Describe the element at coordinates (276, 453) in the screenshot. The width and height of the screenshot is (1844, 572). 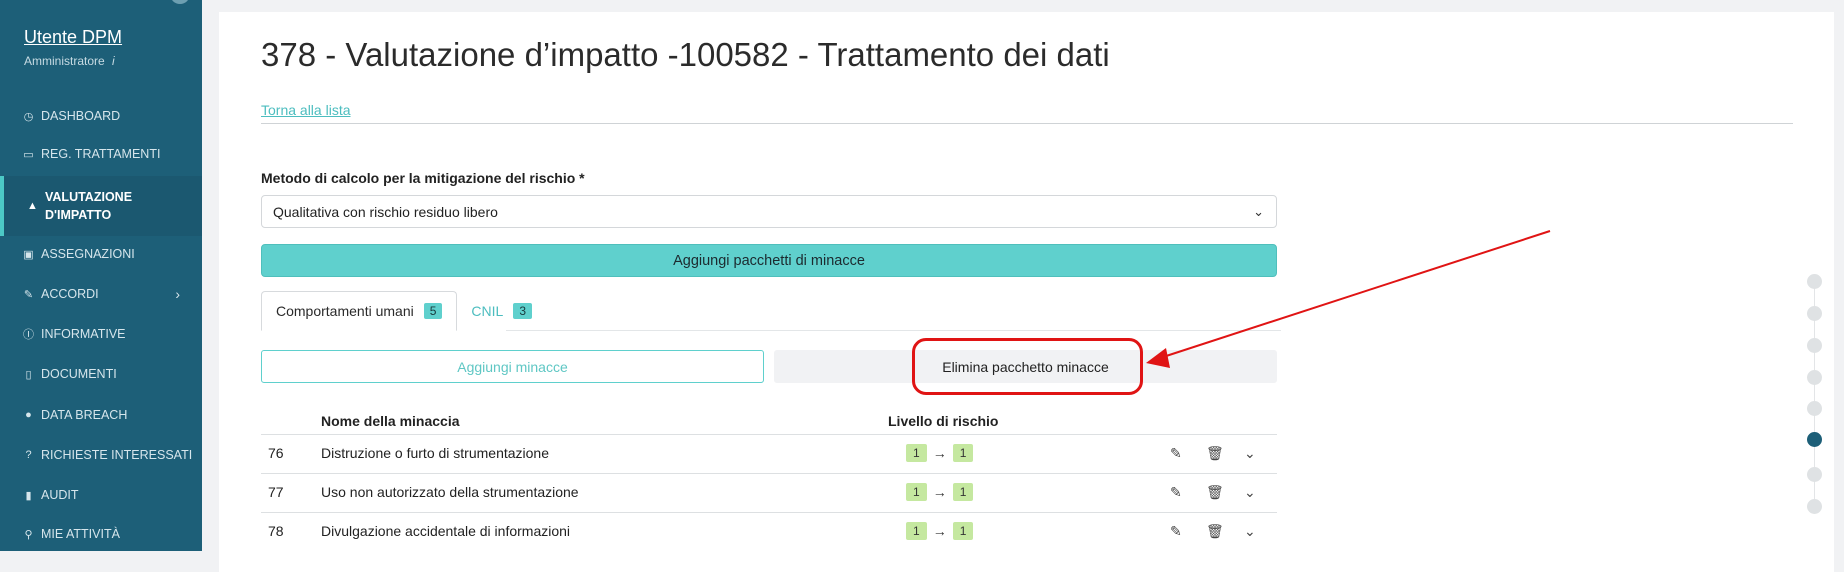
I see `row-id: 76` at that location.